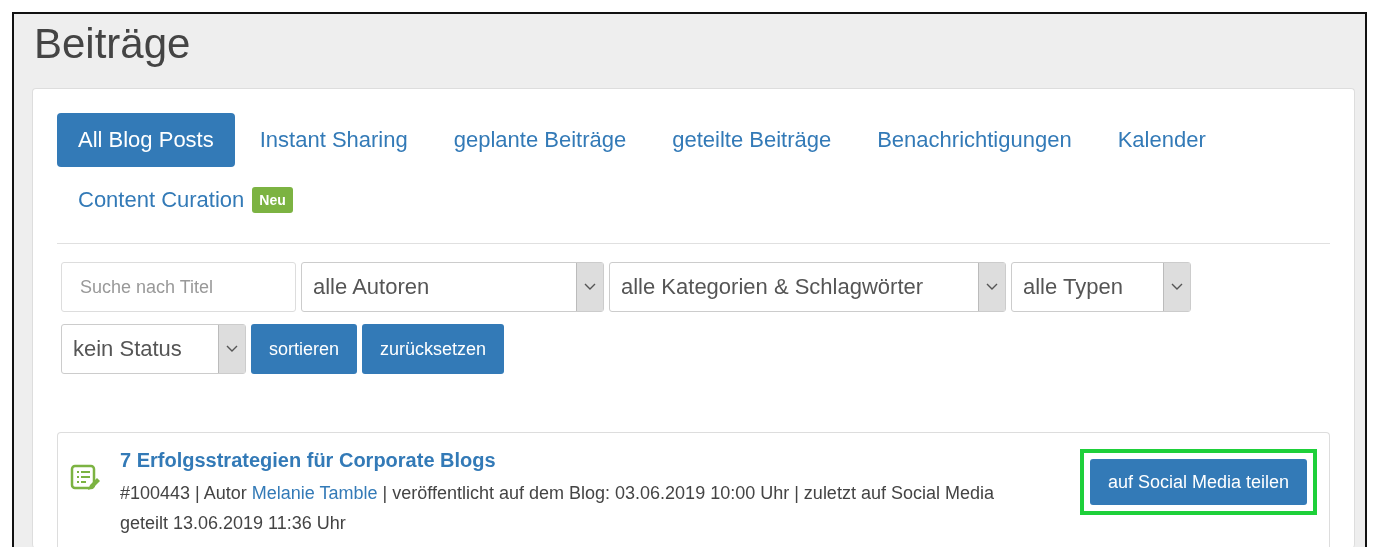 This screenshot has height=547, width=1373. What do you see at coordinates (1101, 287) in the screenshot?
I see `dropdown: alle Typen` at bounding box center [1101, 287].